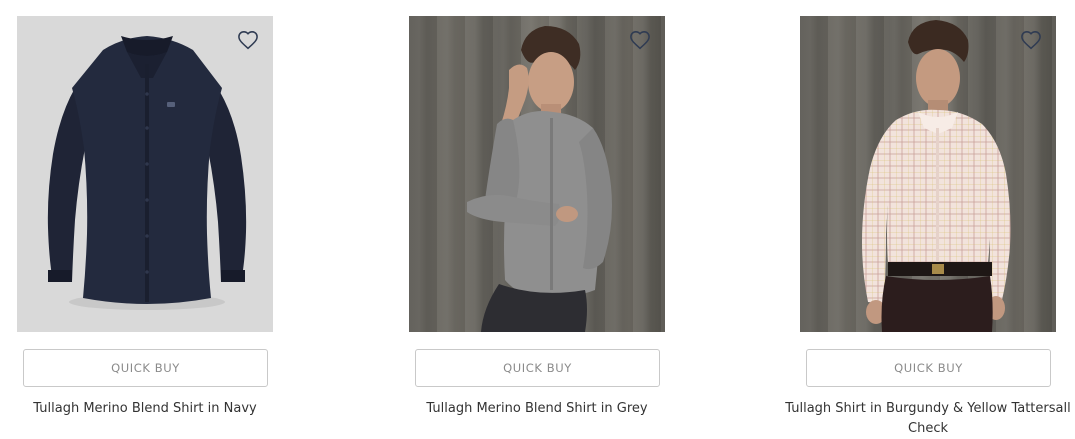 Image resolution: width=1075 pixels, height=439 pixels. What do you see at coordinates (936, 176) in the screenshot?
I see `model-tattersall-shirt-image` at bounding box center [936, 176].